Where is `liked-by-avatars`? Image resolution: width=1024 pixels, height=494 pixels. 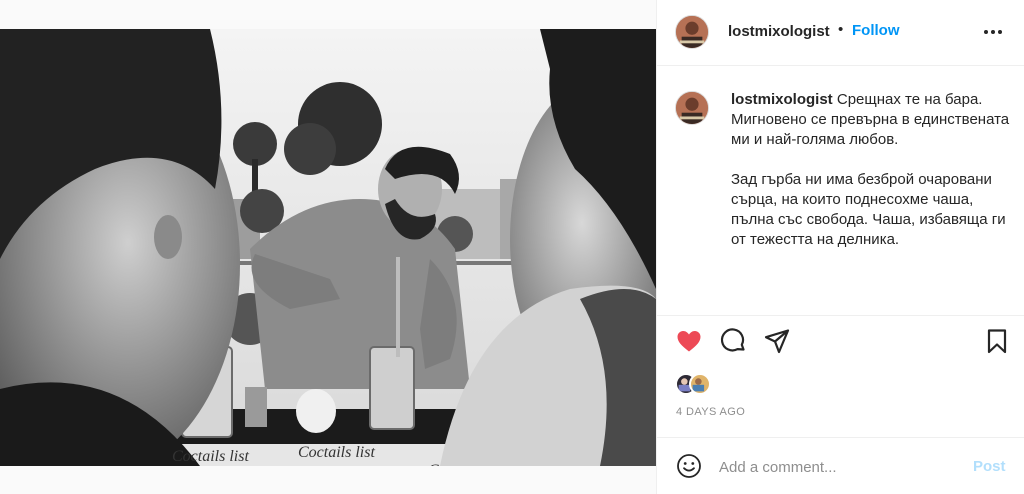
liked-by-avatars is located at coordinates (695, 385).